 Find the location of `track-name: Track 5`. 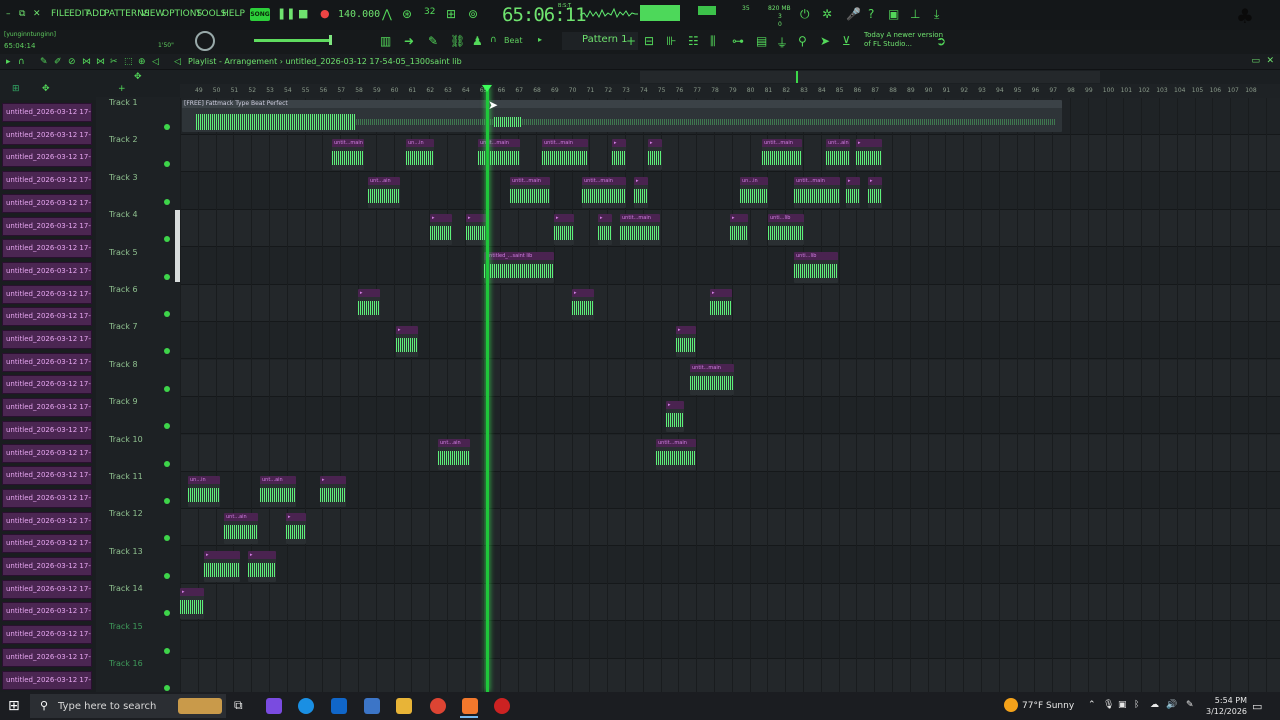

track-name: Track 5 is located at coordinates (123, 252).